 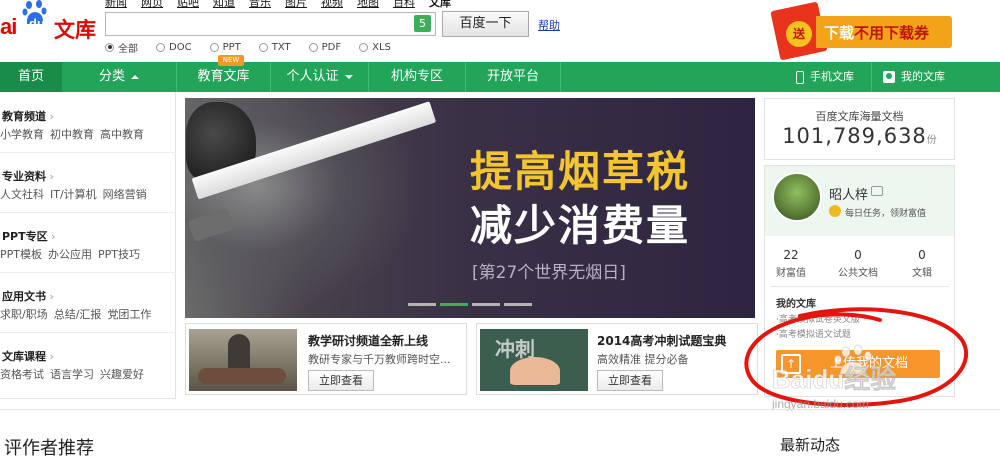 What do you see at coordinates (223, 77) in the screenshot?
I see `nav-education-library: 教育文库` at bounding box center [223, 77].